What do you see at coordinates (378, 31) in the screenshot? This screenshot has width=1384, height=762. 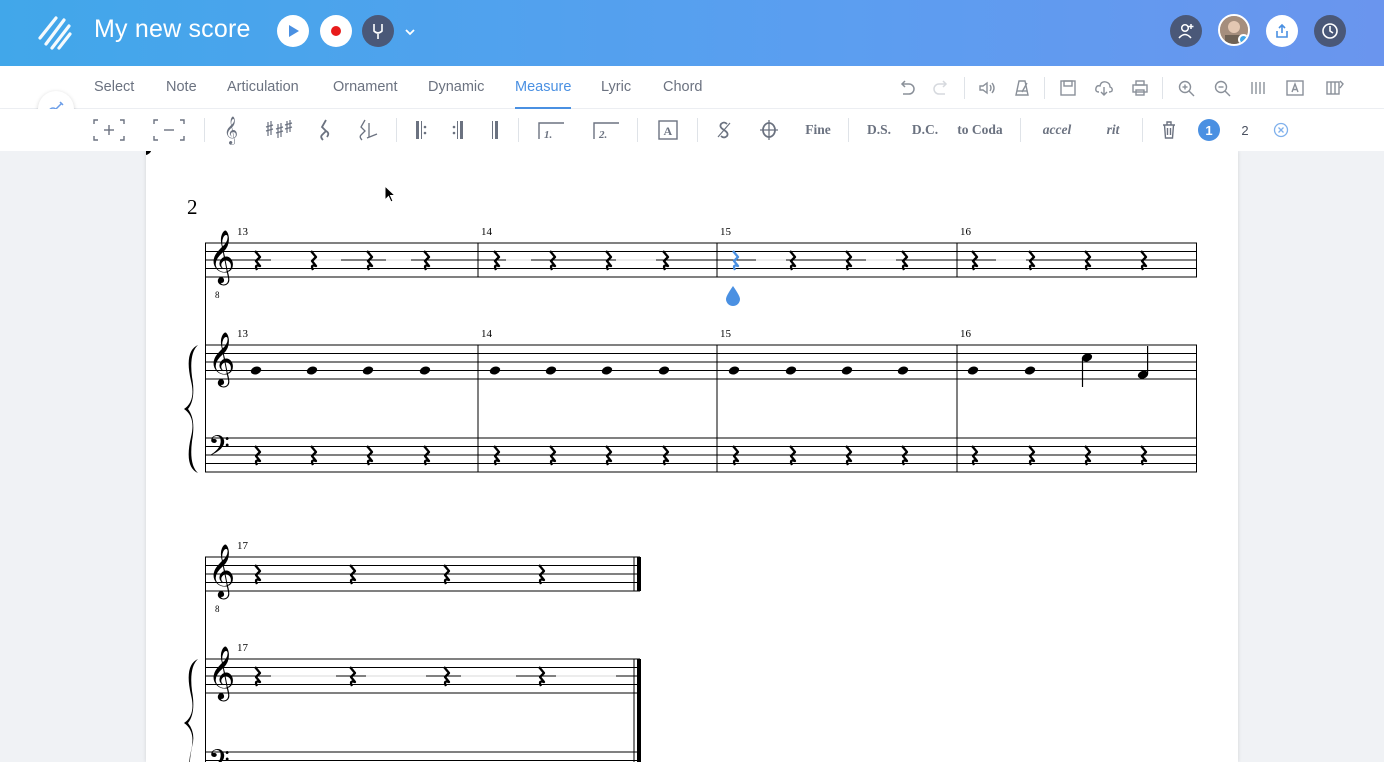 I see `tuning-fork-button` at bounding box center [378, 31].